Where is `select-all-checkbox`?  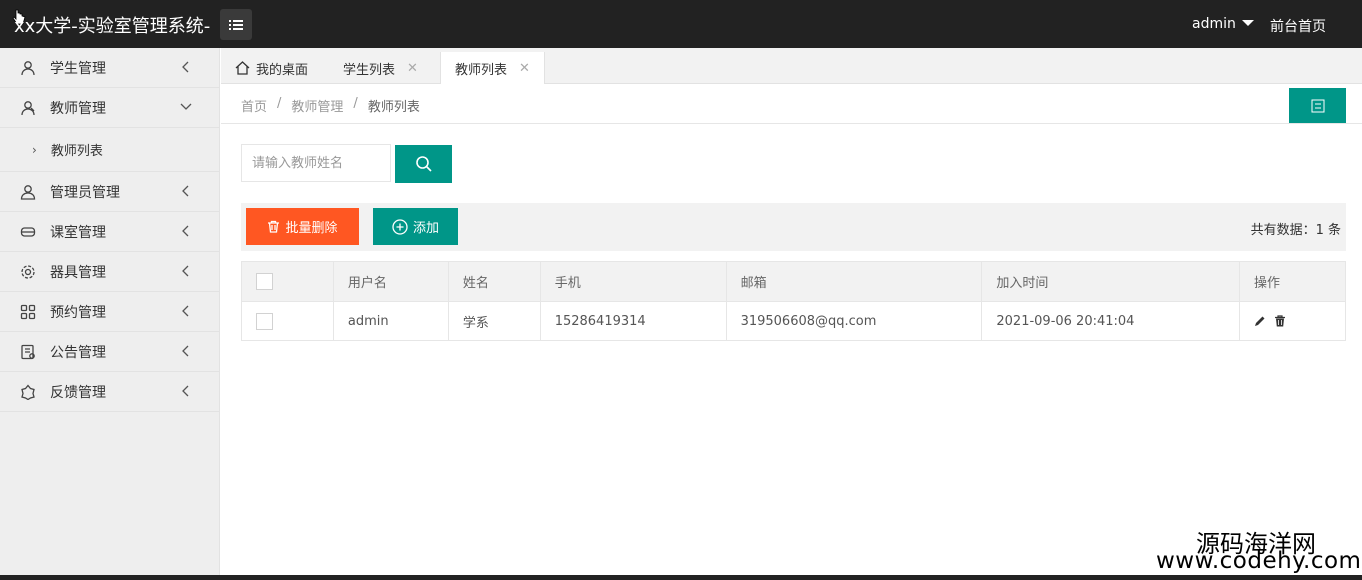
select-all-checkbox is located at coordinates (264, 281).